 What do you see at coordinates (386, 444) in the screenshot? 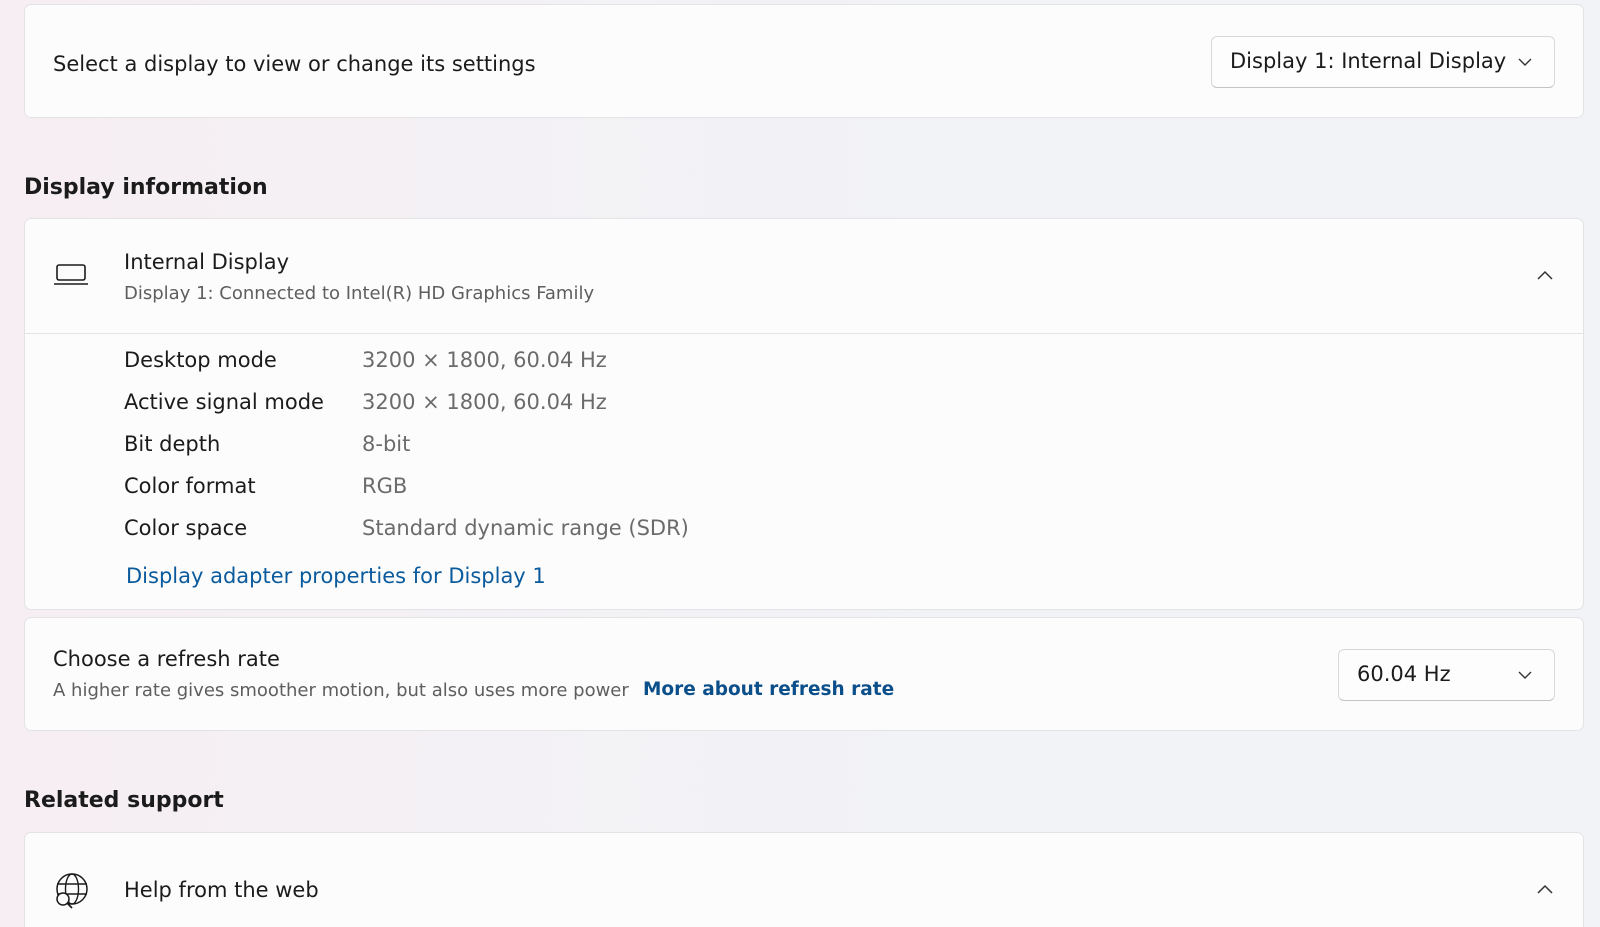
I see `property-value: 8-bit` at bounding box center [386, 444].